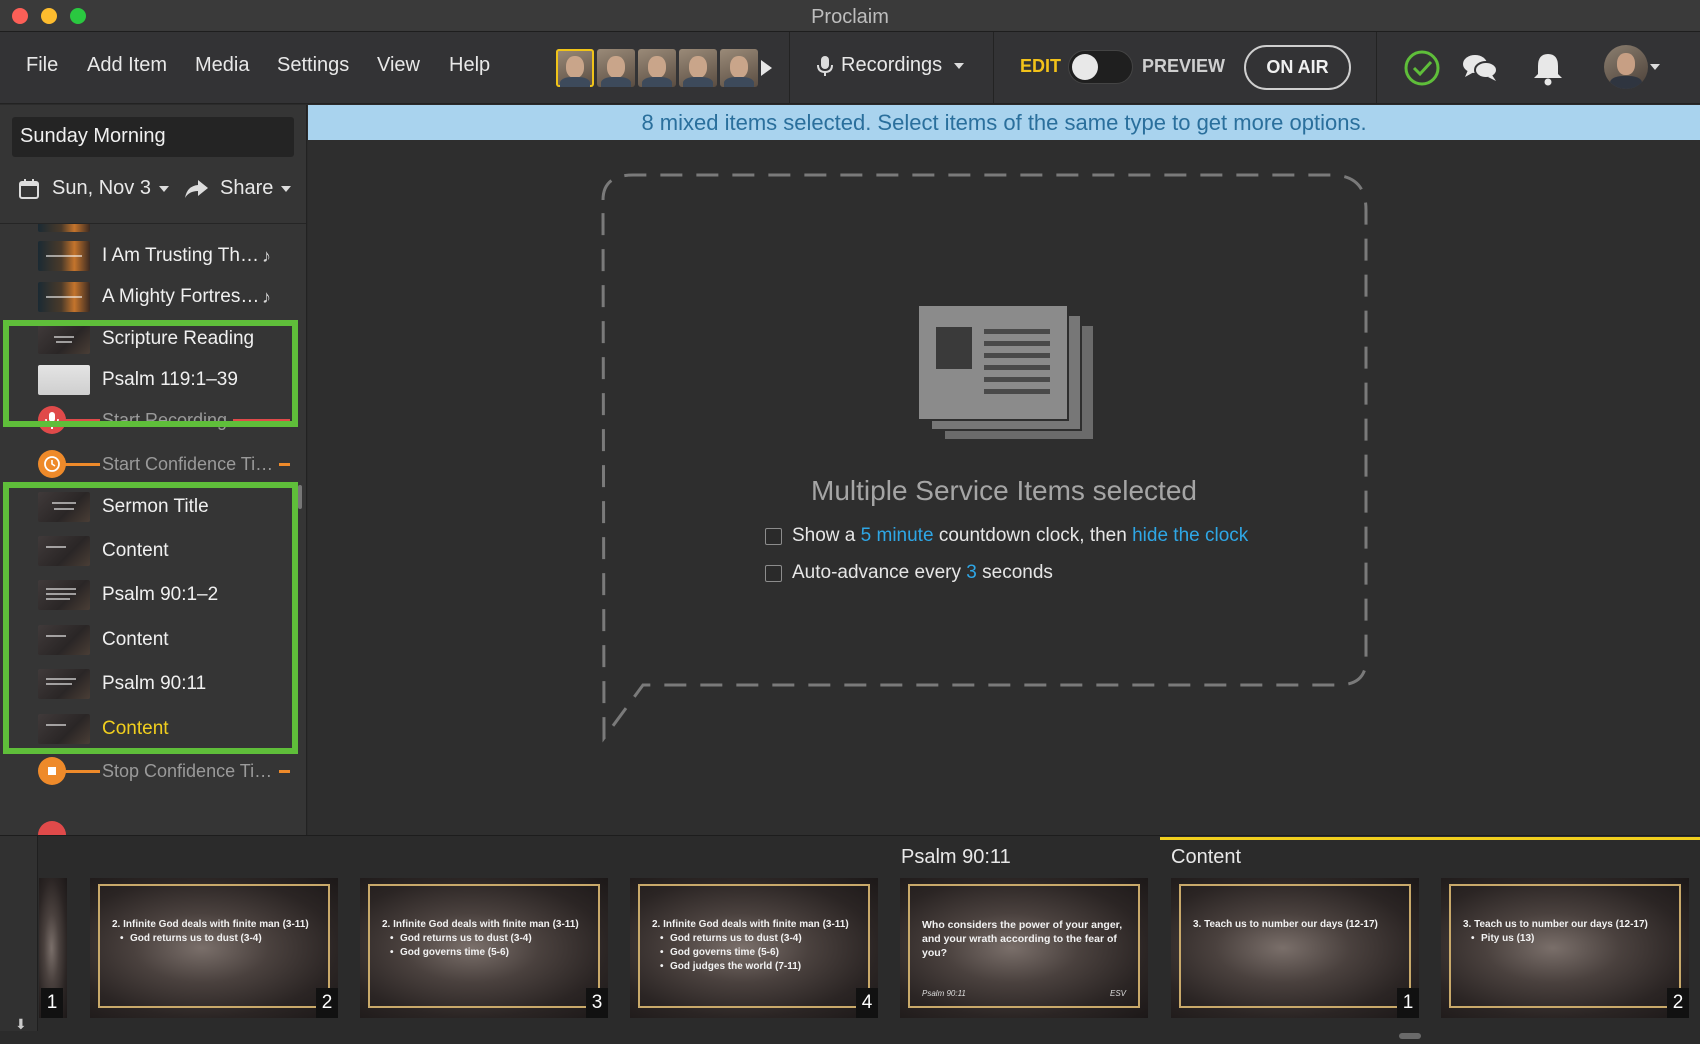 The height and width of the screenshot is (1044, 1700). I want to click on play-icon, so click(766, 68).